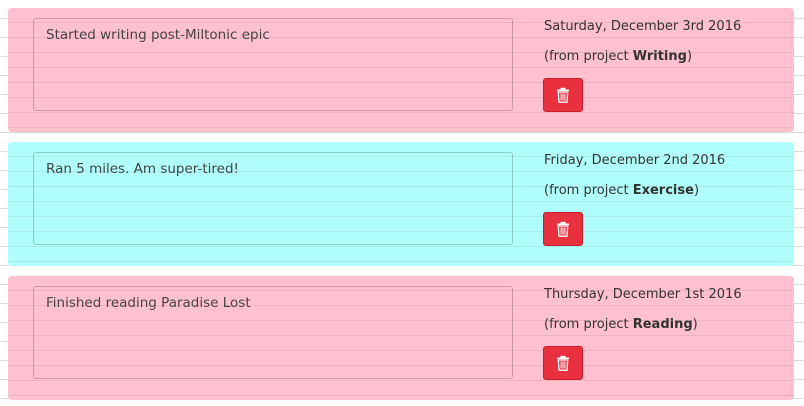 The image size is (804, 406). I want to click on entry-project: (from project Reading), so click(621, 324).